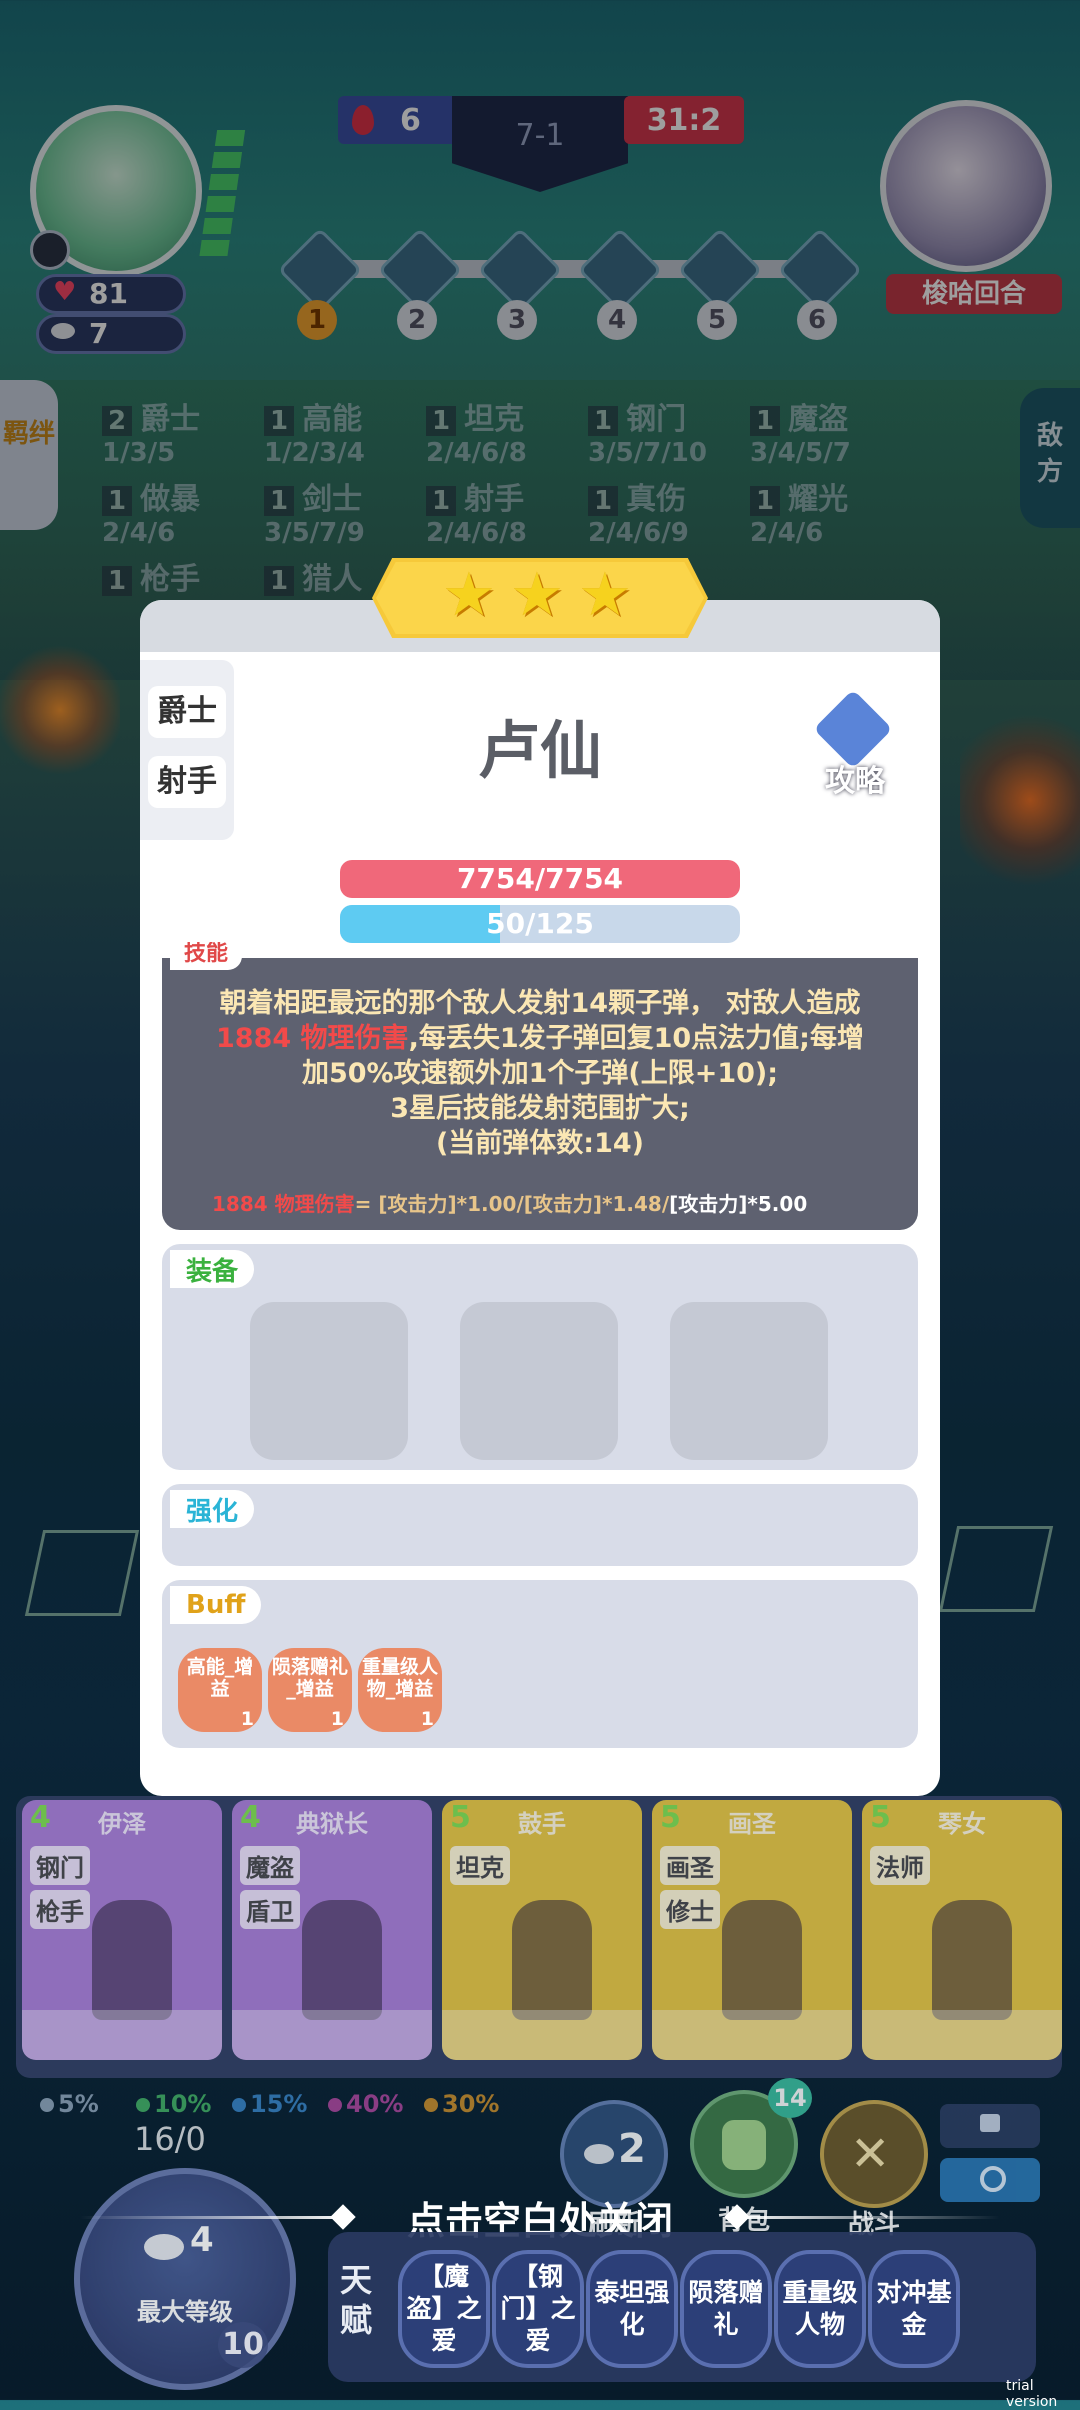 Image resolution: width=1080 pixels, height=2410 pixels. I want to click on level-cost: 4, so click(202, 2240).